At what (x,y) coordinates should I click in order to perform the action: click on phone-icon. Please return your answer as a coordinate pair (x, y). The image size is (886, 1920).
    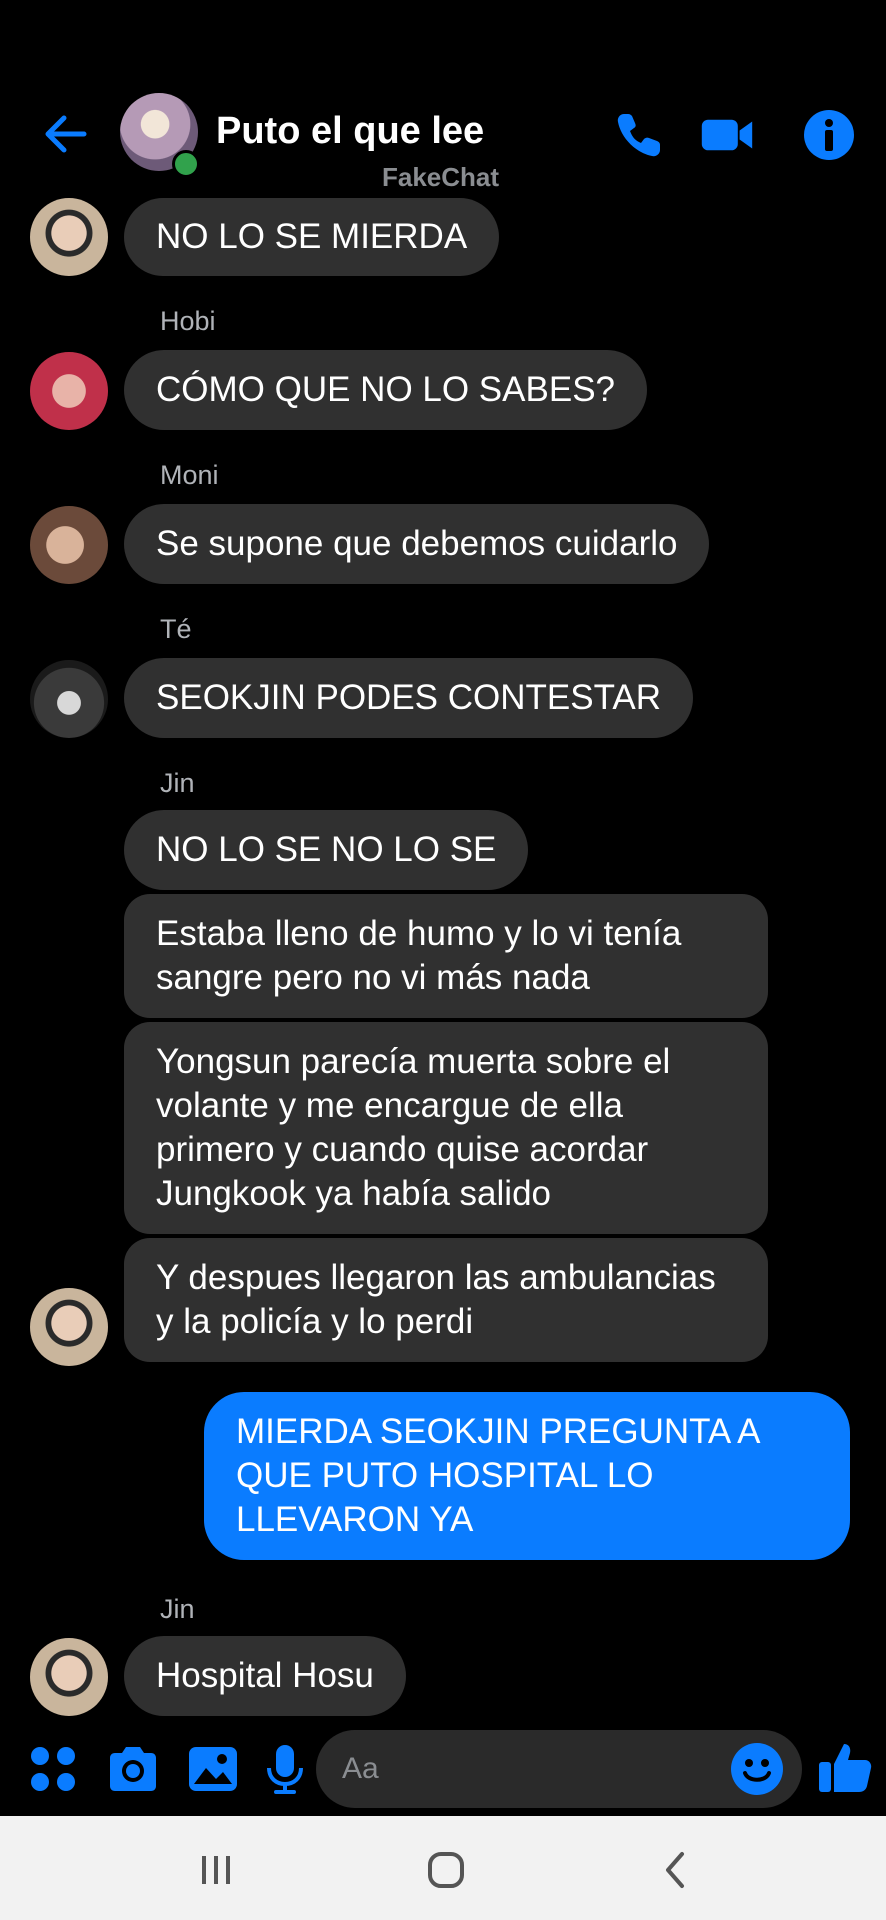
    Looking at the image, I should click on (639, 135).